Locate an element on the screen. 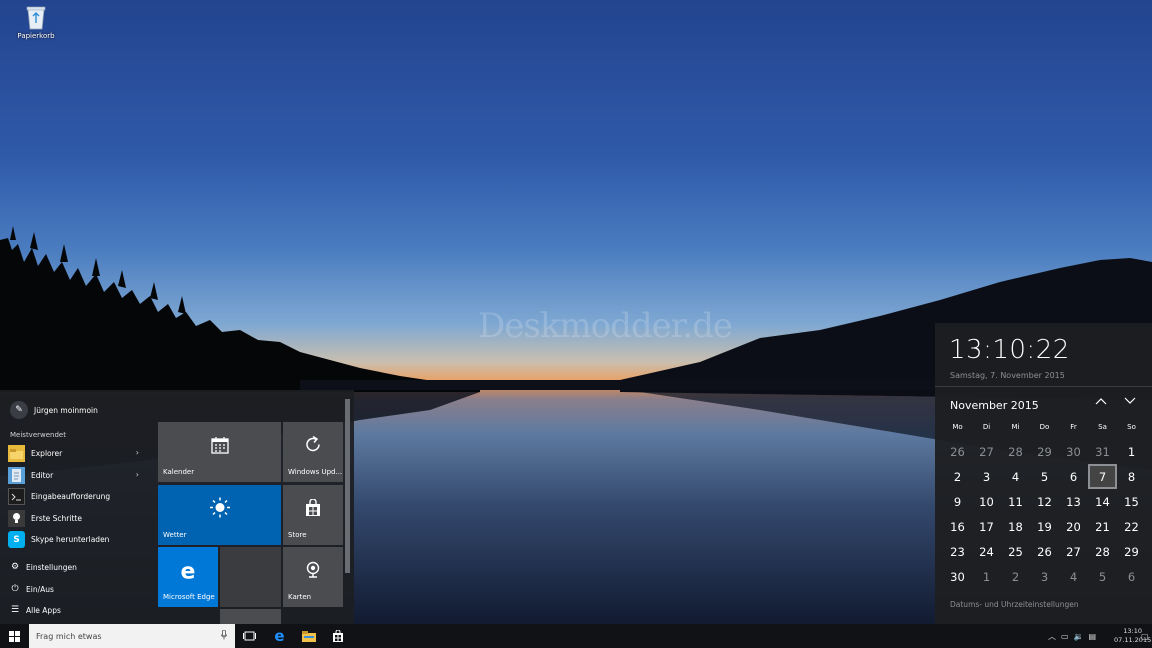 This screenshot has height=648, width=1152. calendar-day: 8 is located at coordinates (1131, 476).